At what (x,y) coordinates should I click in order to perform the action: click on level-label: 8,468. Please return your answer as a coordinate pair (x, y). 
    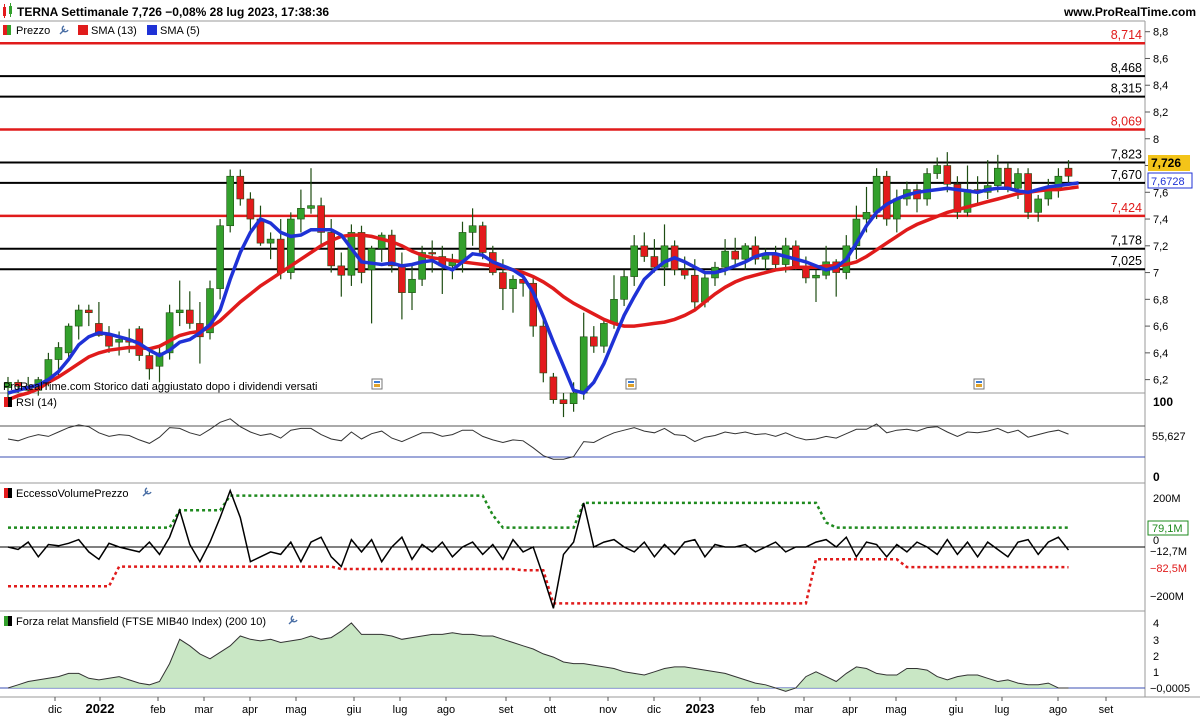
    Looking at the image, I should click on (1126, 68).